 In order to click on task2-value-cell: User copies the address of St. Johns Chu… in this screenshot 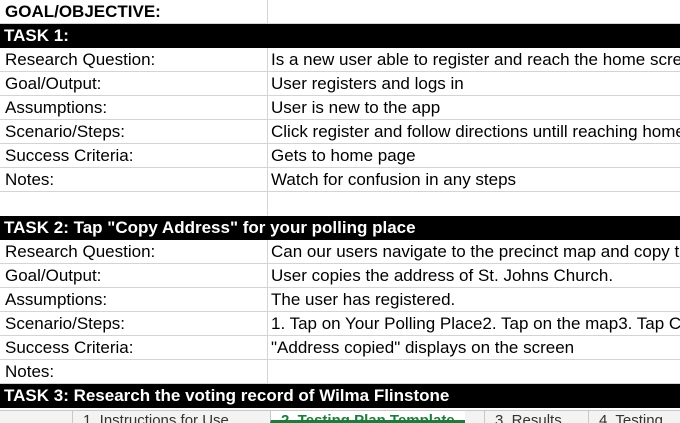, I will do `click(474, 276)`.